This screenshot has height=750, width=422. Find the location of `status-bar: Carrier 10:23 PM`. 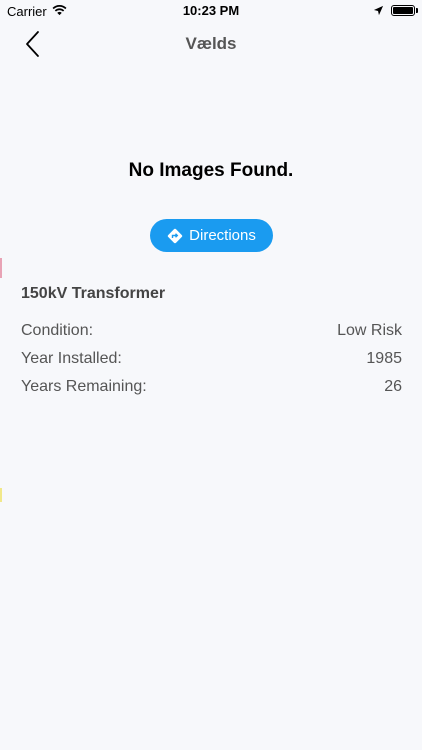

status-bar: Carrier 10:23 PM is located at coordinates (211, 11).